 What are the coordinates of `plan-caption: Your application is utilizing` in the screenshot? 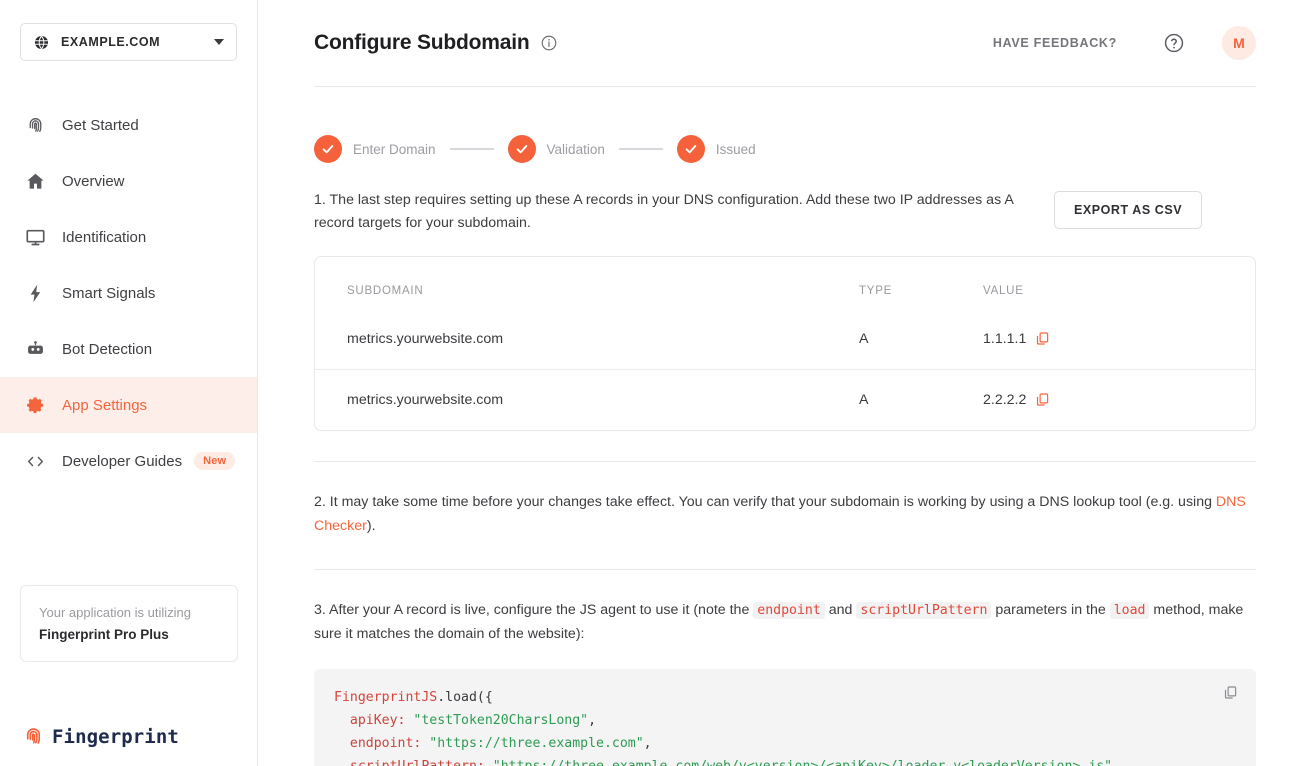 It's located at (115, 612).